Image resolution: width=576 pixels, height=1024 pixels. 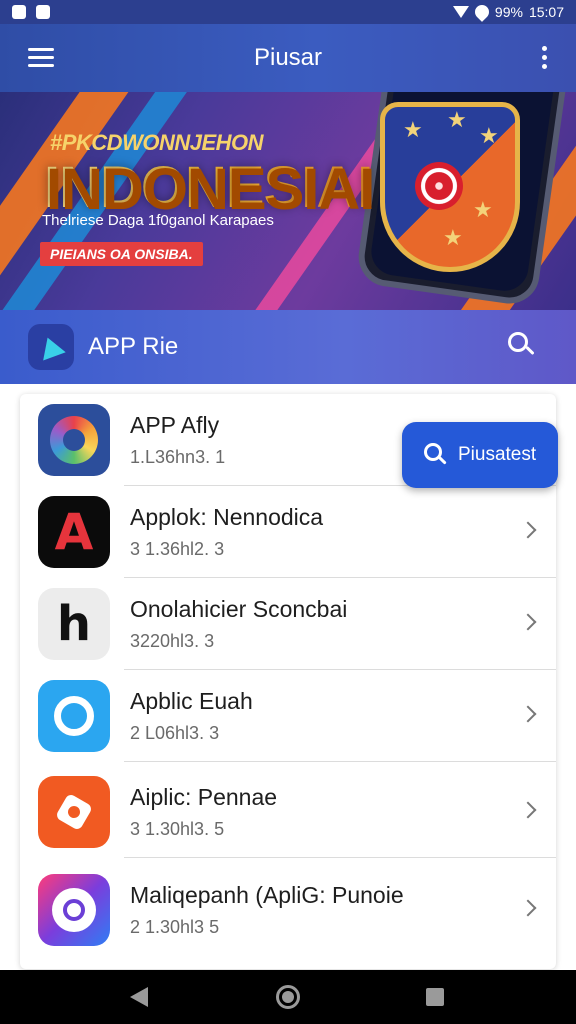 What do you see at coordinates (288, 716) in the screenshot?
I see `list-item: Apblic Euah 2 L06hl3. 3` at bounding box center [288, 716].